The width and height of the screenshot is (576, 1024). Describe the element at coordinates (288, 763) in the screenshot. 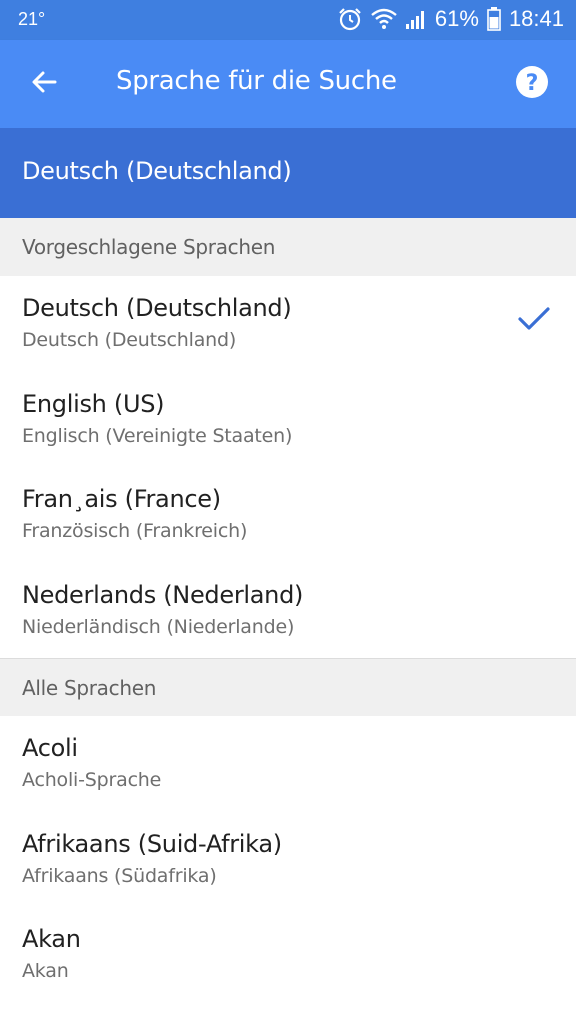

I see `language-item-acoli: Acoli Acholi-Sprache` at that location.